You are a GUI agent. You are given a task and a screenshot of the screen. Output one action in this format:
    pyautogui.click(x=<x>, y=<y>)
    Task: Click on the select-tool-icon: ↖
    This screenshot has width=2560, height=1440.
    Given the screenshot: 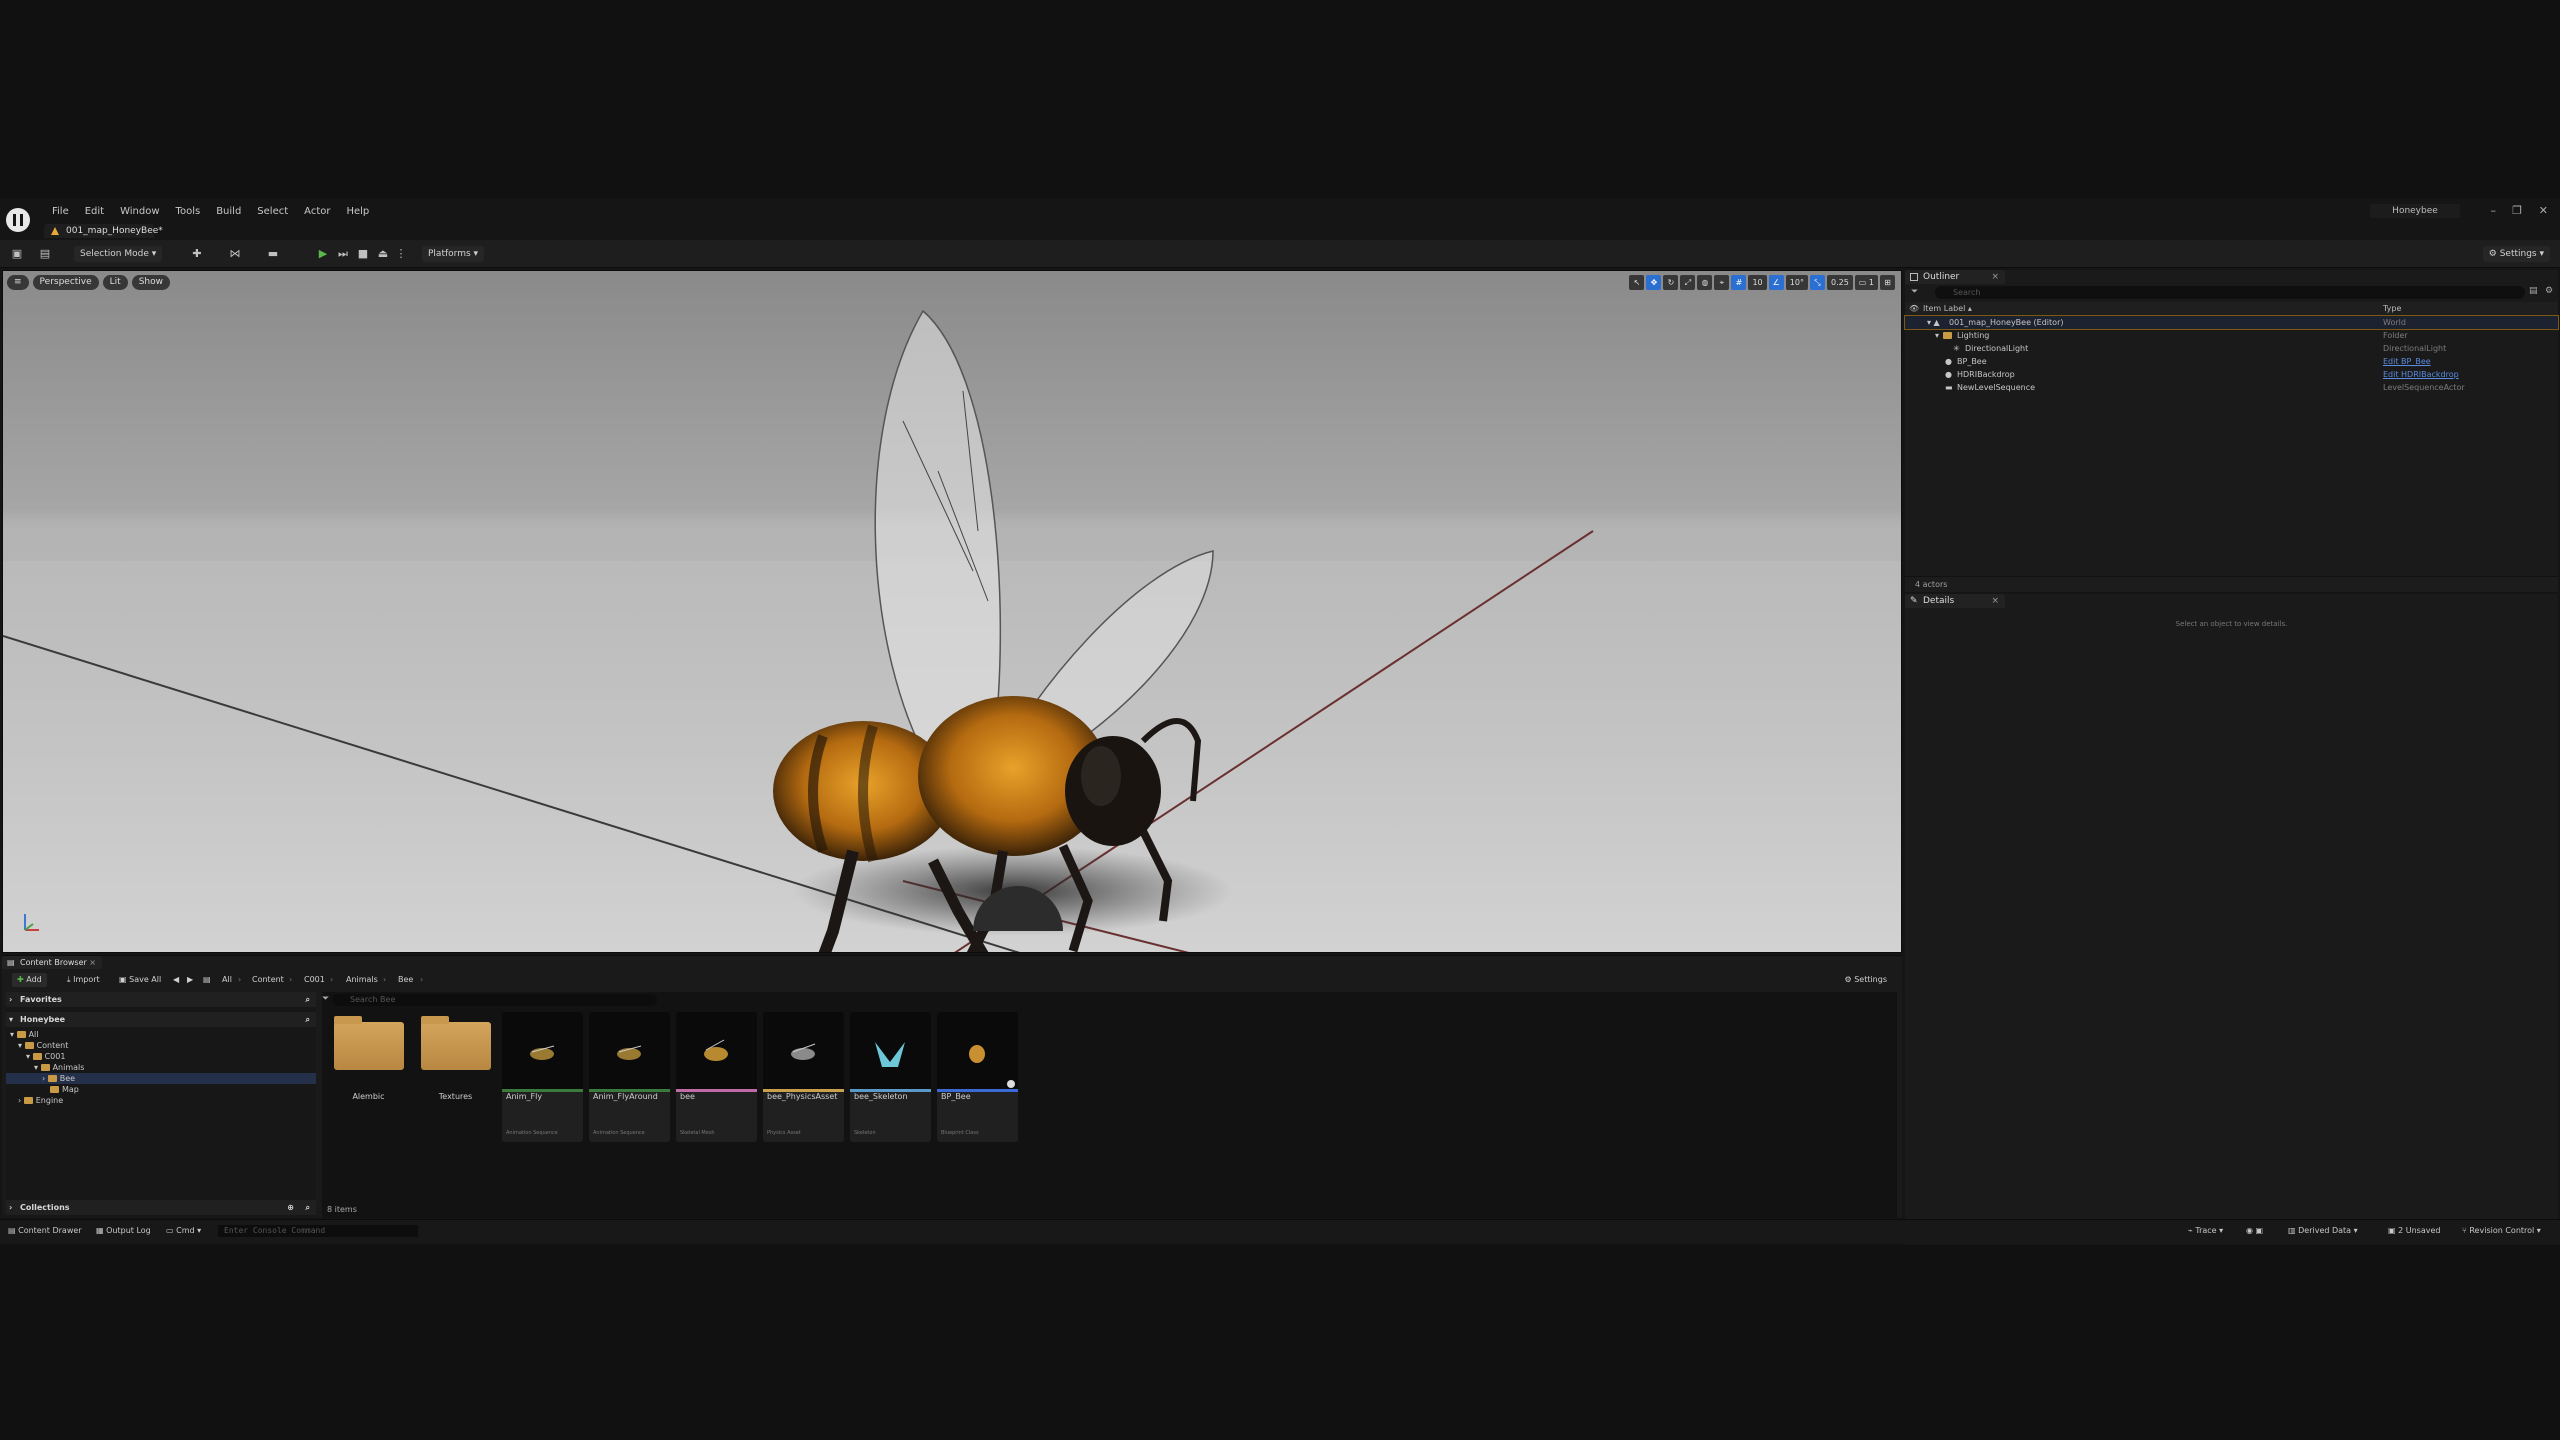 What is the action you would take?
    pyautogui.click(x=1637, y=282)
    